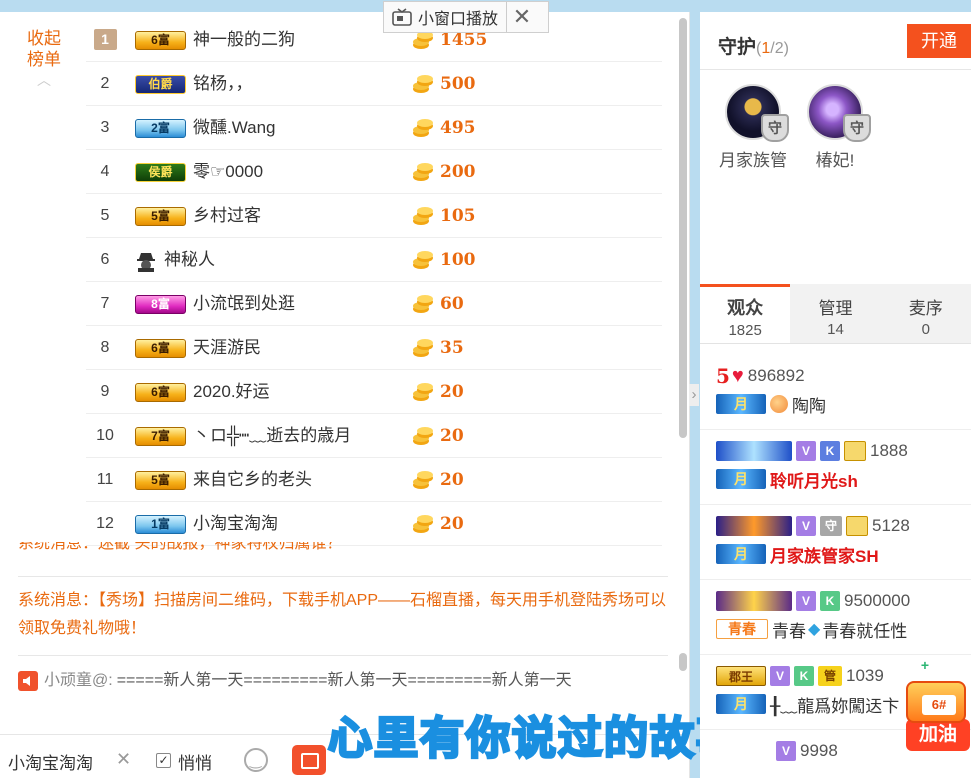  What do you see at coordinates (683, 228) in the screenshot?
I see `ranking-scrollbar` at bounding box center [683, 228].